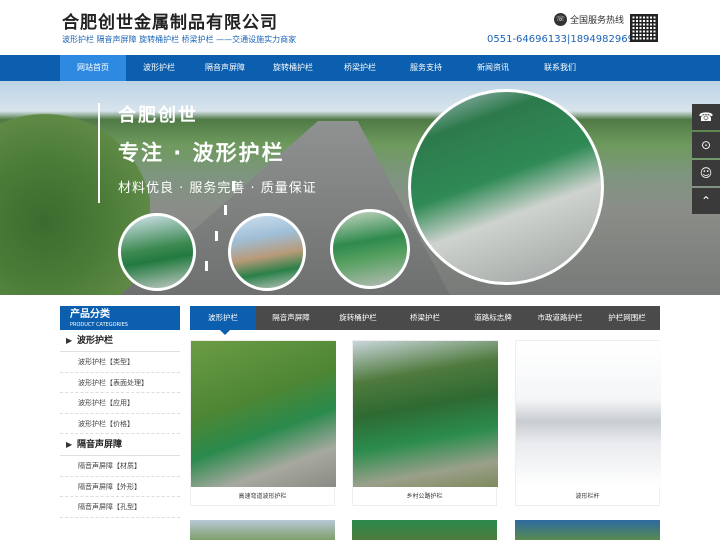 The width and height of the screenshot is (720, 540). Describe the element at coordinates (706, 145) in the screenshot. I see `location-icon: ⊙` at that location.